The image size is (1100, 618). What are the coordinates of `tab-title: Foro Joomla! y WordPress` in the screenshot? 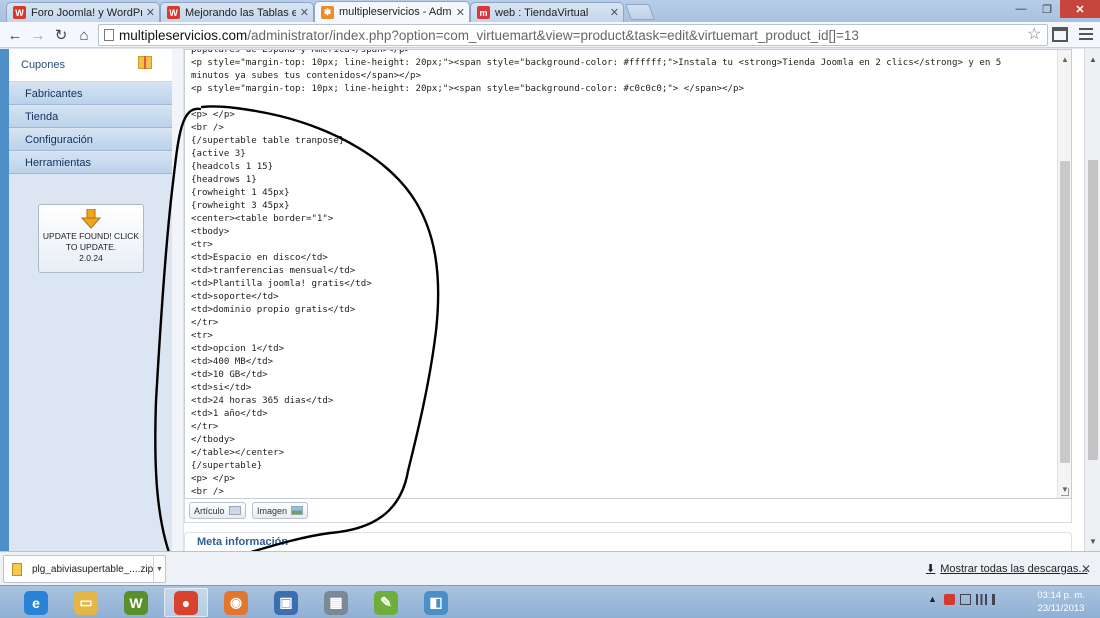 It's located at (86, 12).